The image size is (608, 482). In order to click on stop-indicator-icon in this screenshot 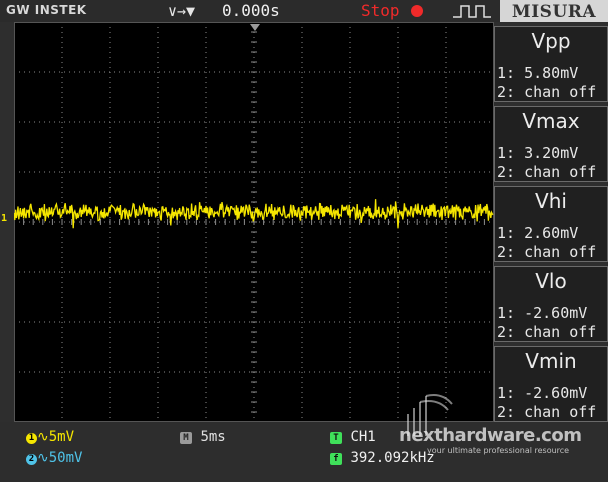, I will do `click(417, 11)`.